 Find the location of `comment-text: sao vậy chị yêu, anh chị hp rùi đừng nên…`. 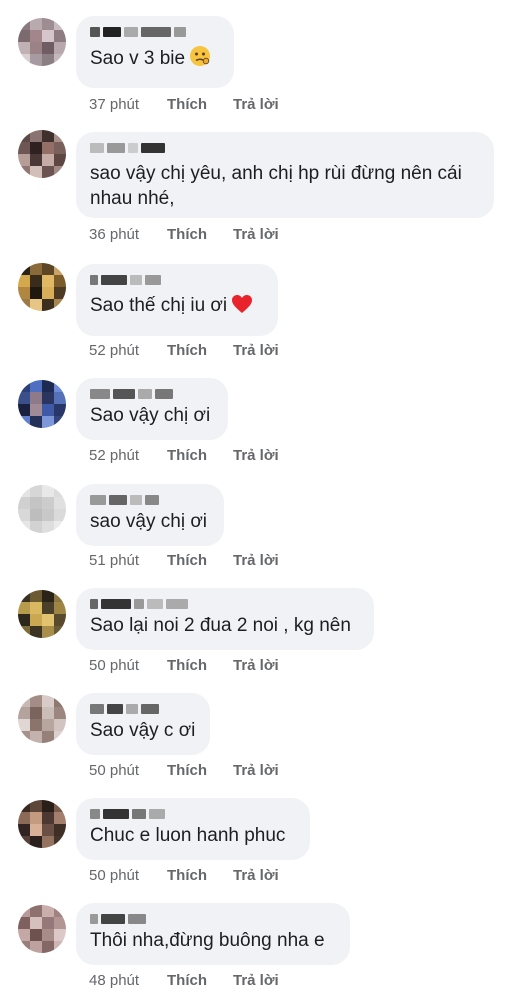

comment-text: sao vậy chị yêu, anh chị hp rùi đừng nên… is located at coordinates (276, 186).